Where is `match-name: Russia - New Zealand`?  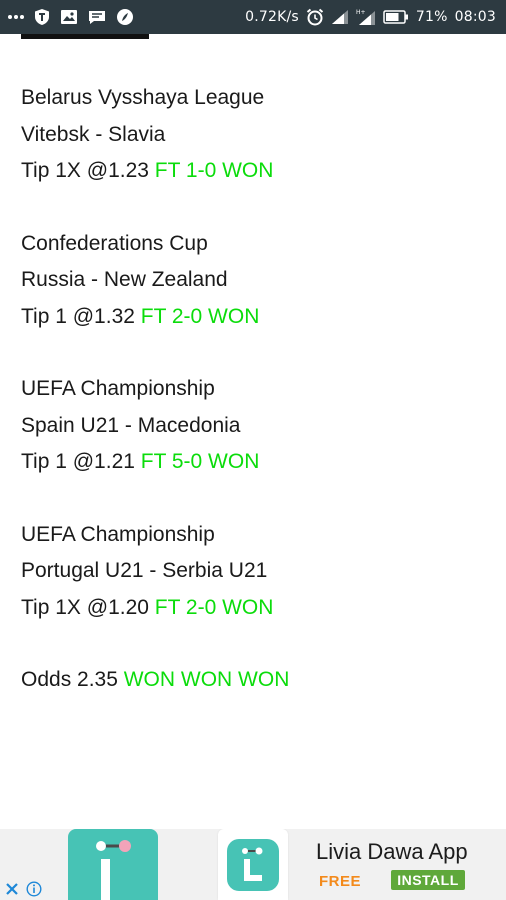 match-name: Russia - New Zealand is located at coordinates (124, 279).